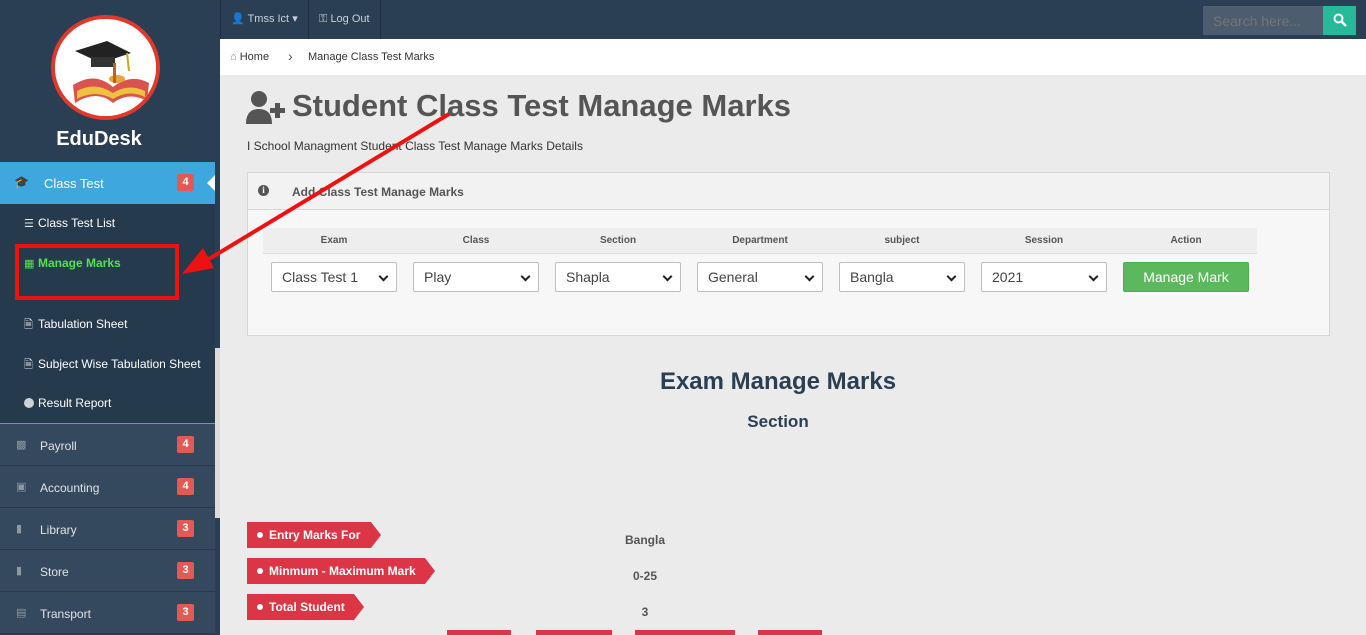 The height and width of the screenshot is (635, 1366). I want to click on section-select: Shapla, so click(618, 277).